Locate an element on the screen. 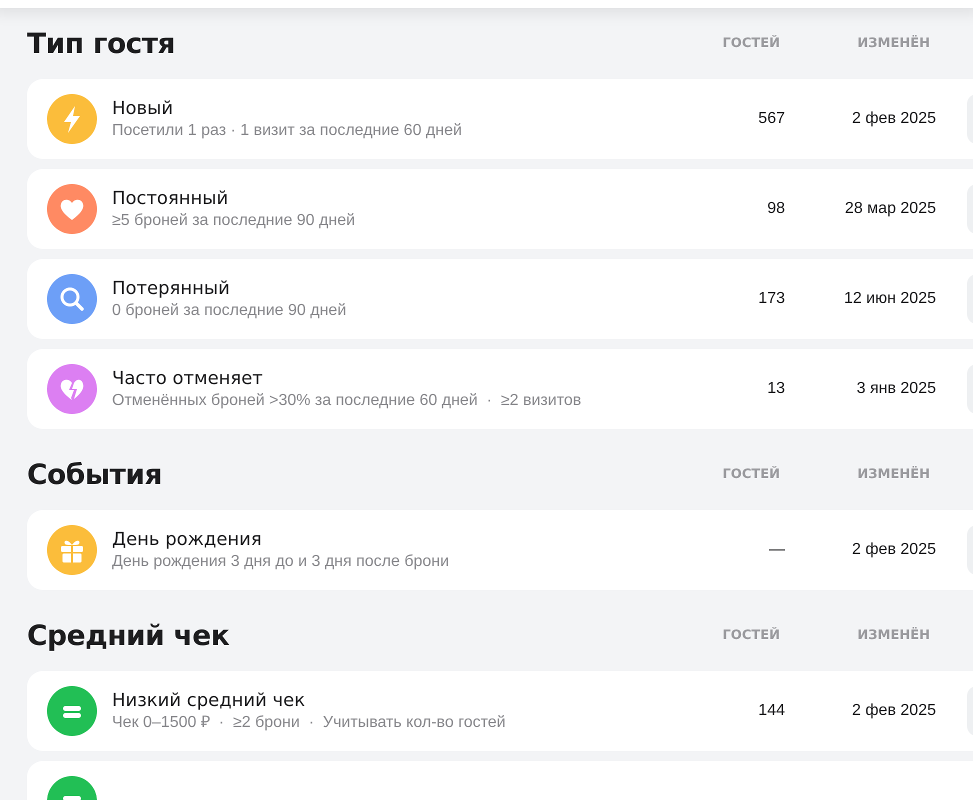 The height and width of the screenshot is (800, 973). gift-icon is located at coordinates (72, 550).